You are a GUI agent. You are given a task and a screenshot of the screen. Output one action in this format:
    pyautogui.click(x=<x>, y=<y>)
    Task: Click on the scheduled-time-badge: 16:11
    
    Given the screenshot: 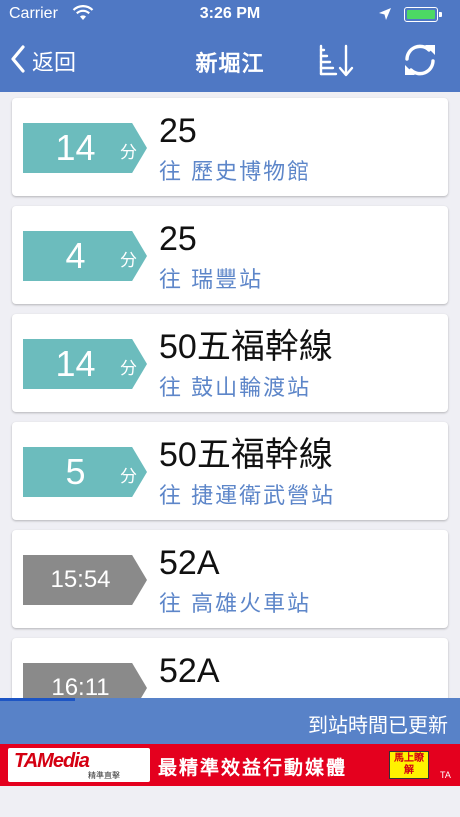 What is the action you would take?
    pyautogui.click(x=85, y=680)
    